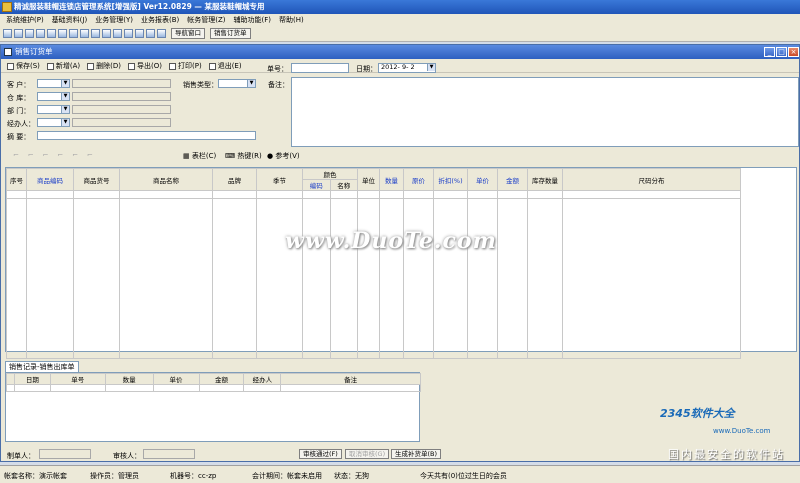 Image resolution: width=800 pixels, height=483 pixels. What do you see at coordinates (53, 83) in the screenshot?
I see `customer-code-input: ▼` at bounding box center [53, 83].